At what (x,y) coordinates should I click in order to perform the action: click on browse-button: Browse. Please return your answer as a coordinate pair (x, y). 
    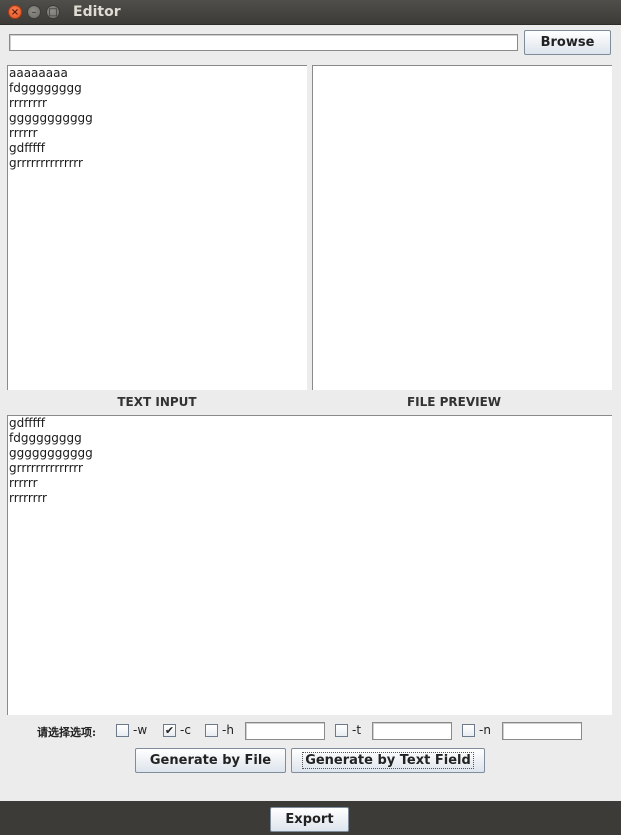
    Looking at the image, I should click on (567, 42).